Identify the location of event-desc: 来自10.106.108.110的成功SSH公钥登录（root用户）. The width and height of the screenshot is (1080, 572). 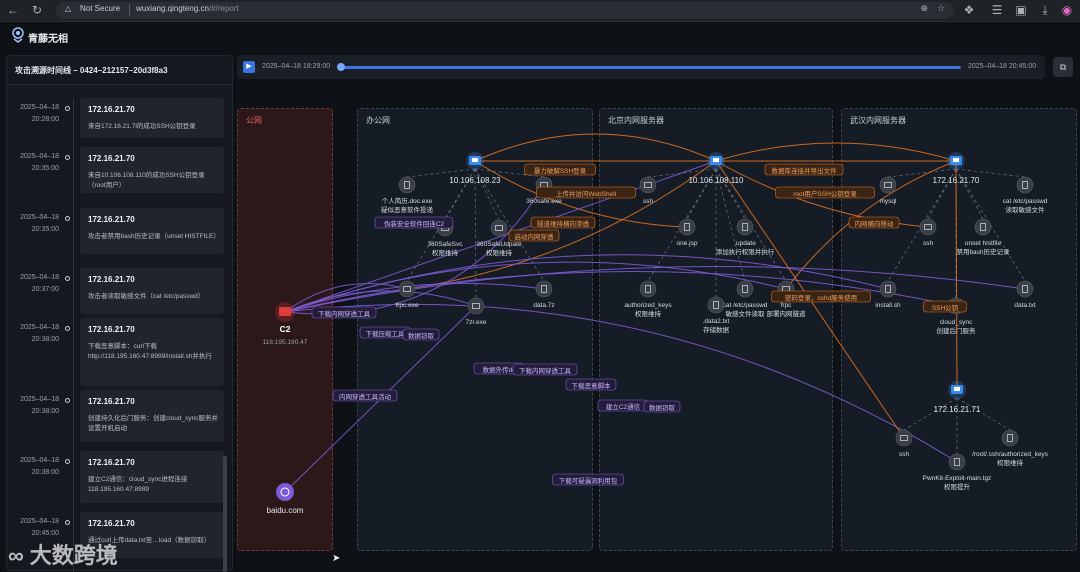
(146, 180).